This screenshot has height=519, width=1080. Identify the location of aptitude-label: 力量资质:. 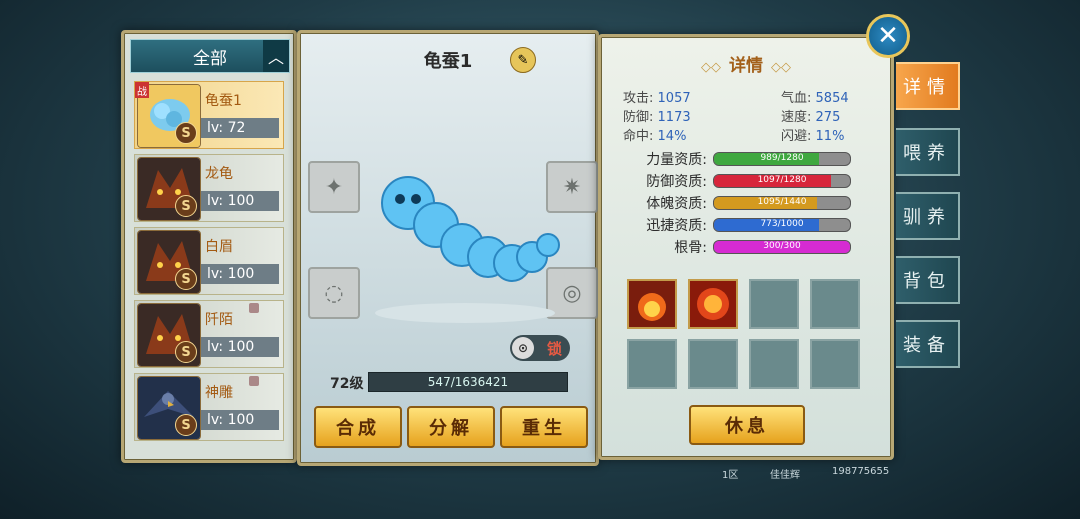
(676, 160).